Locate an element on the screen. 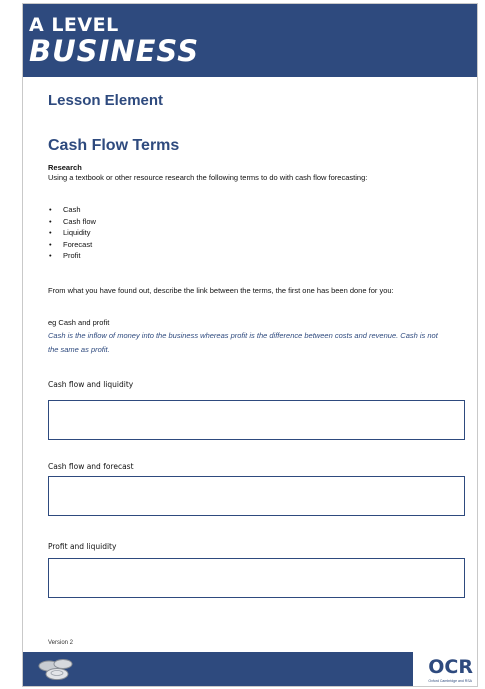  list-item: • Cash flow is located at coordinates (72, 222).